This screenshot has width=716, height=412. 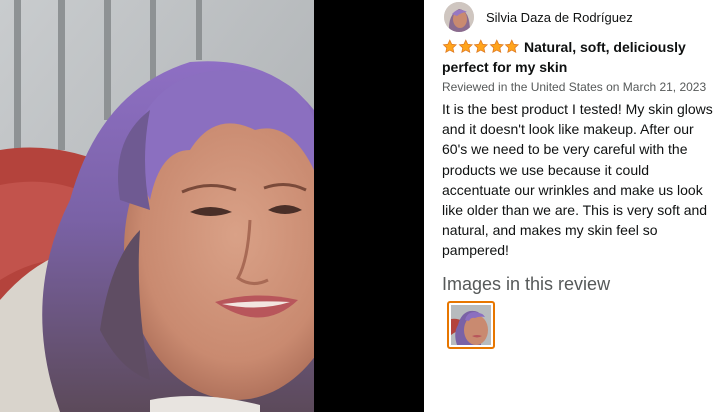 I want to click on reviewer-name: Silvia Daza de Rodríguez, so click(x=559, y=17).